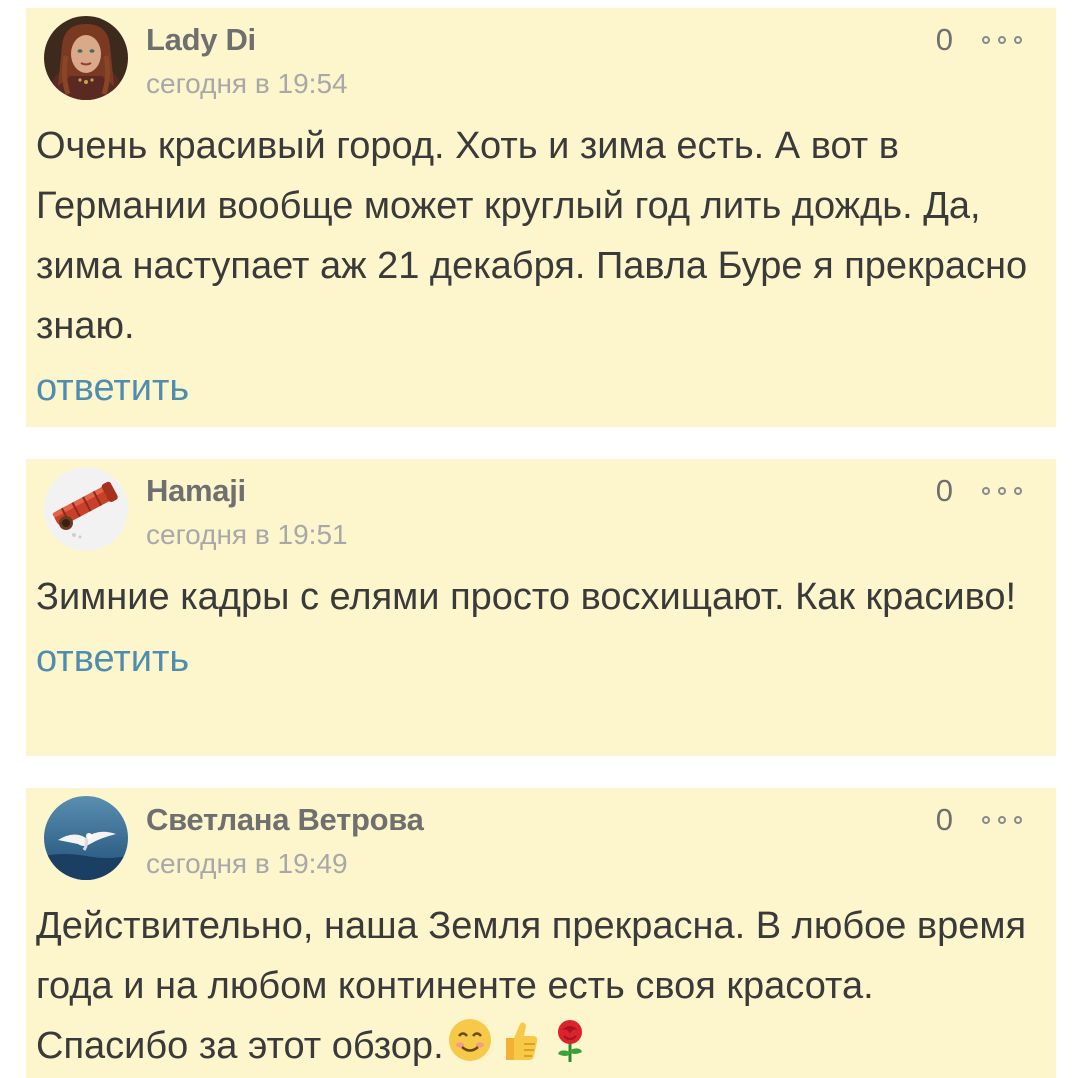  Describe the element at coordinates (470, 1040) in the screenshot. I see `smiling-face-icon` at that location.